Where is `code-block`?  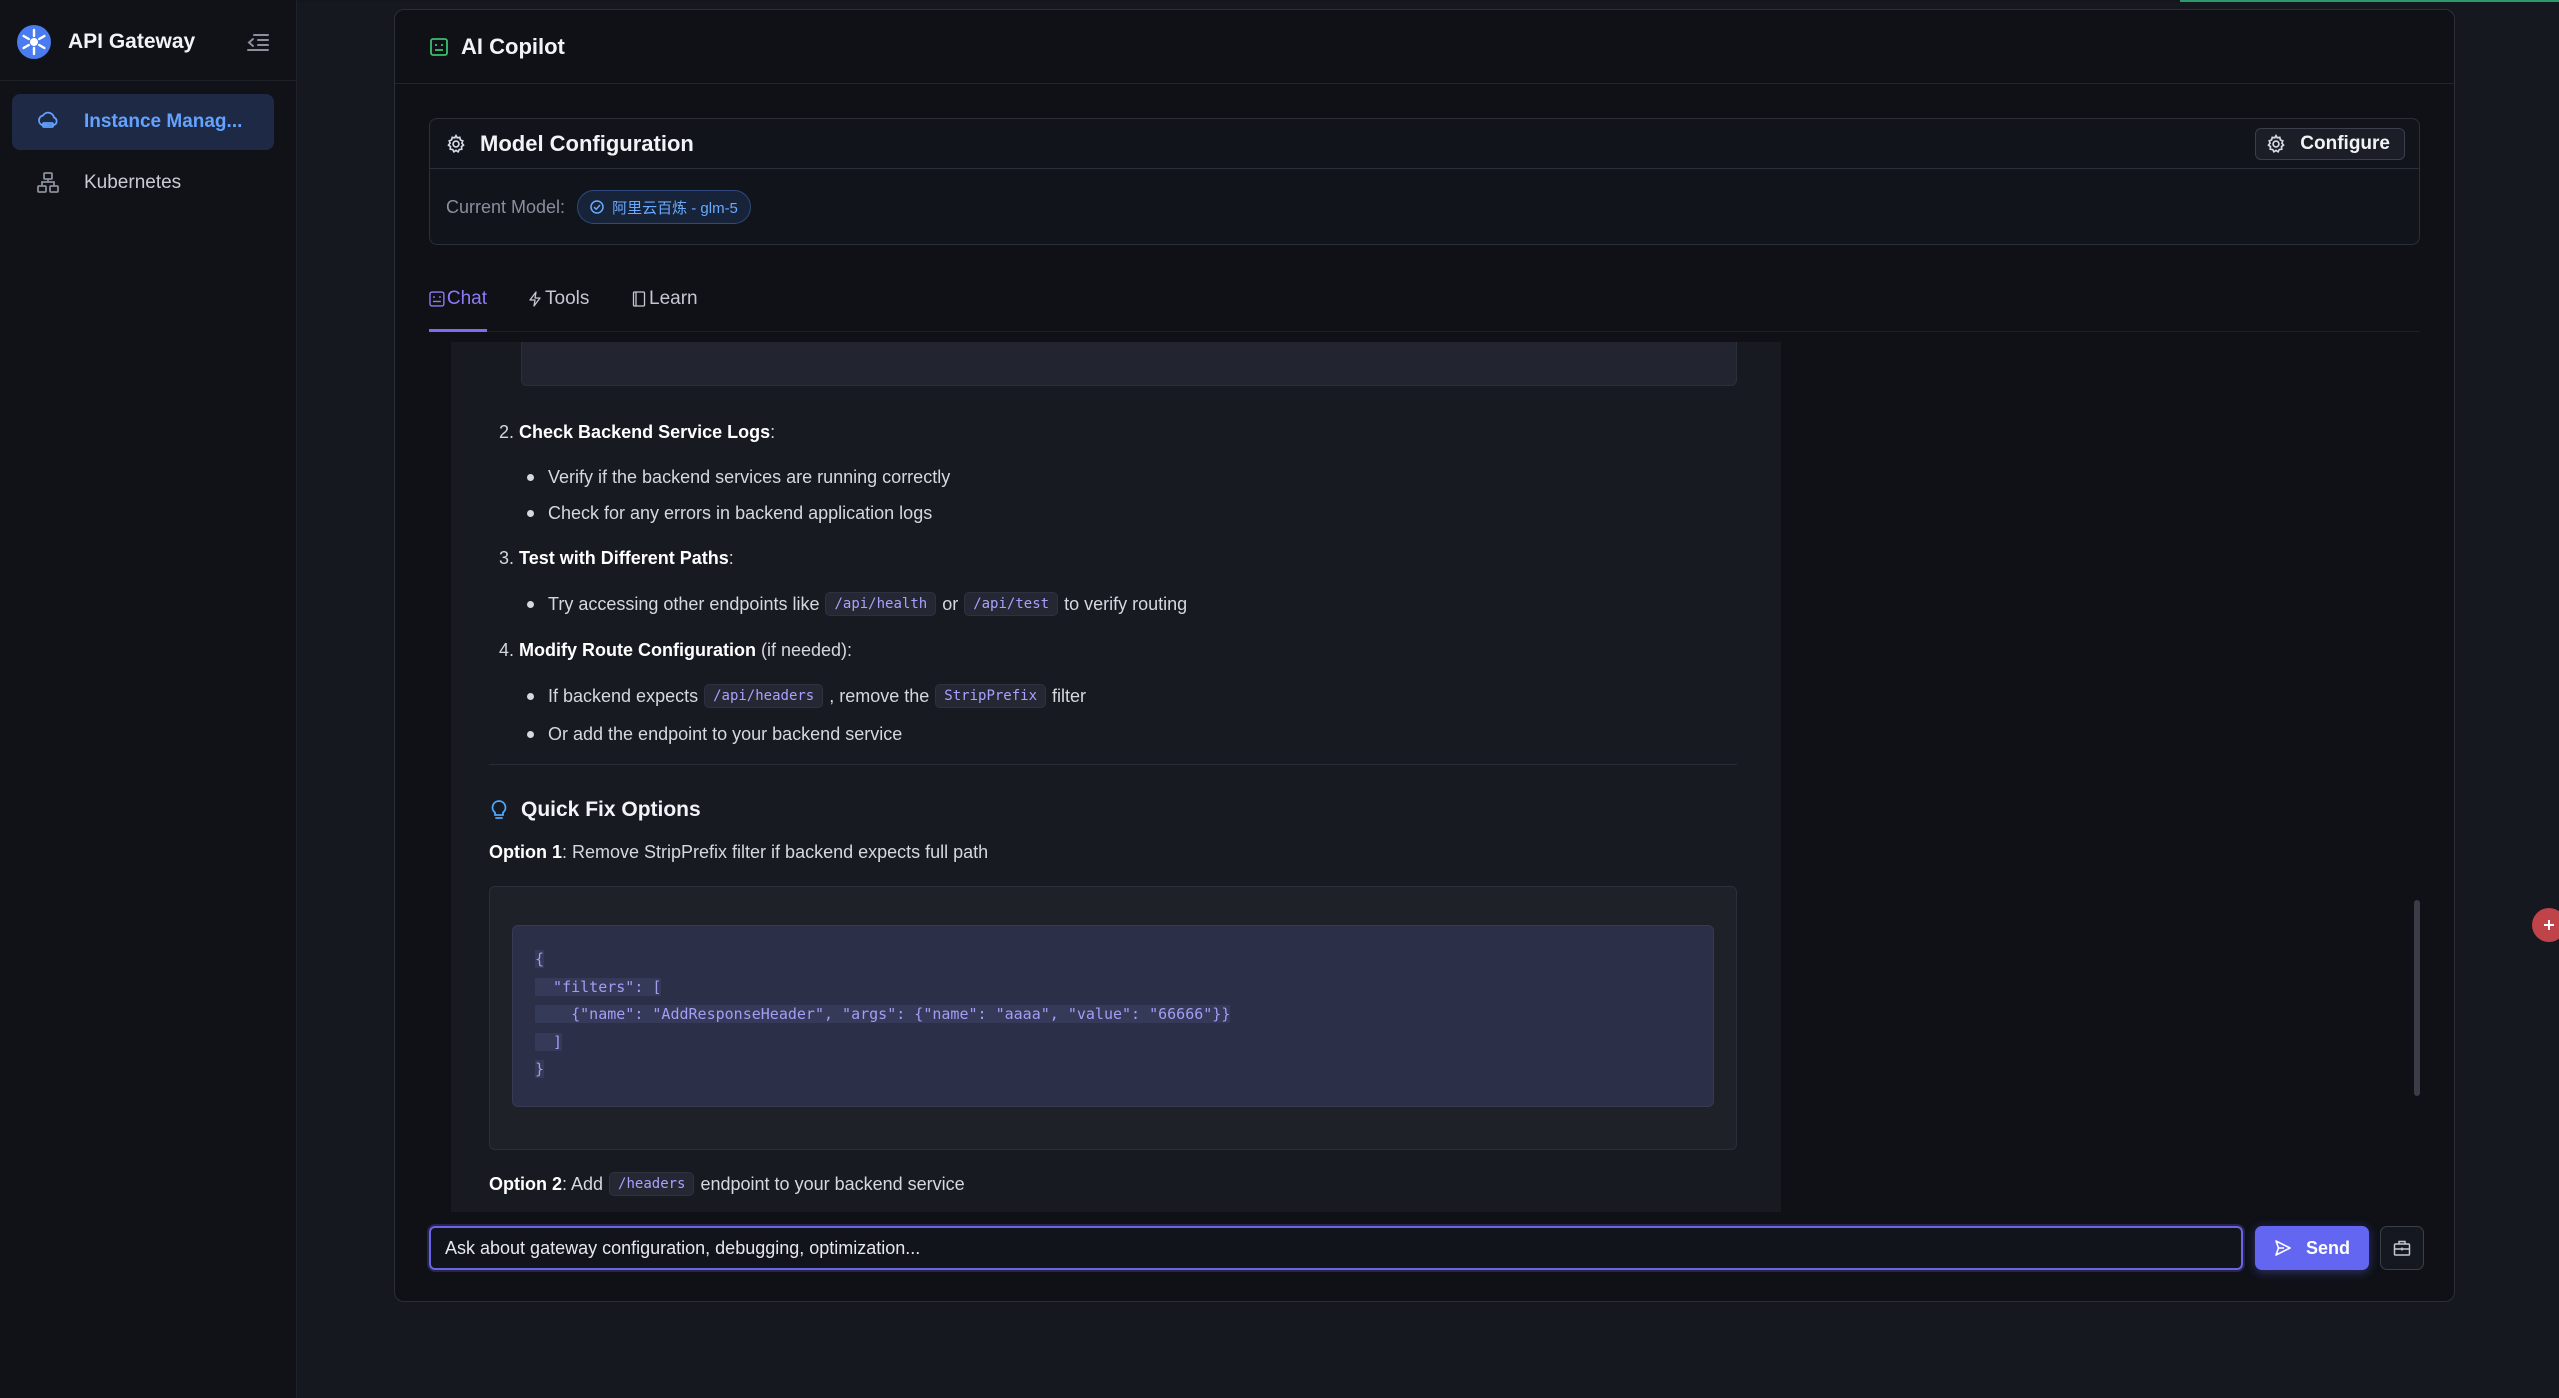 code-block is located at coordinates (1129, 364).